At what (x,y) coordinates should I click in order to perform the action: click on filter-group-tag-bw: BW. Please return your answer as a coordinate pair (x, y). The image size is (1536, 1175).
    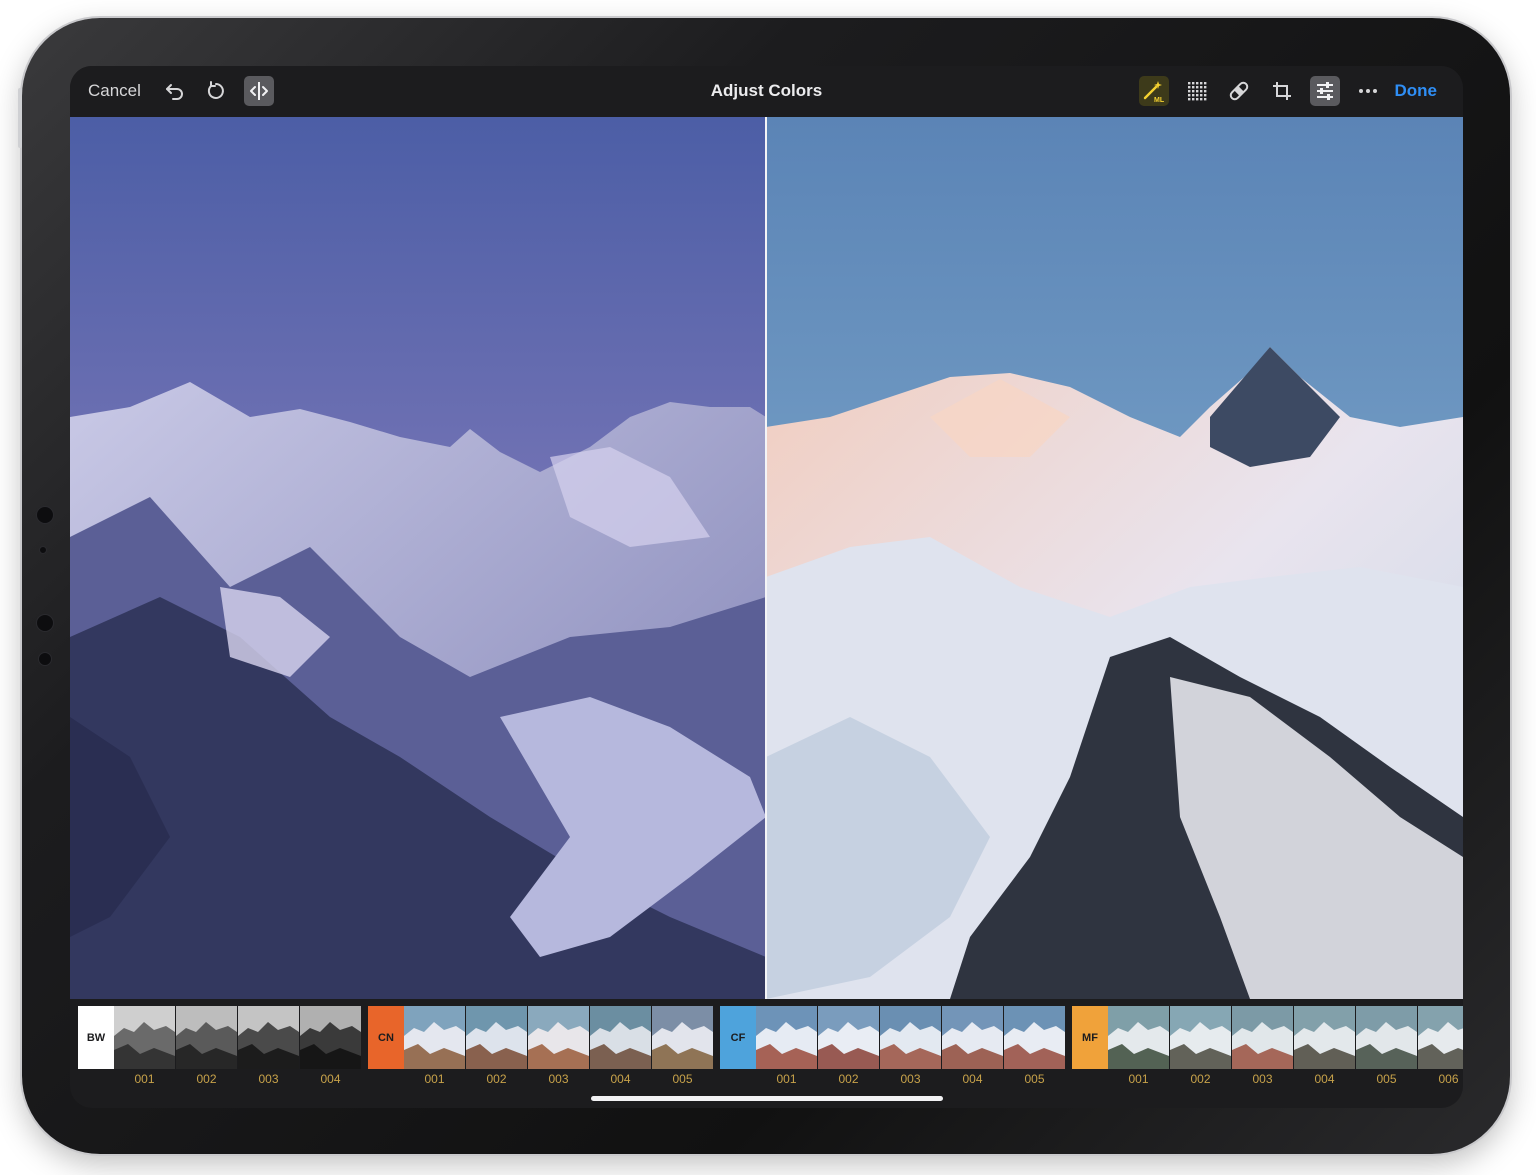
    Looking at the image, I should click on (96, 1037).